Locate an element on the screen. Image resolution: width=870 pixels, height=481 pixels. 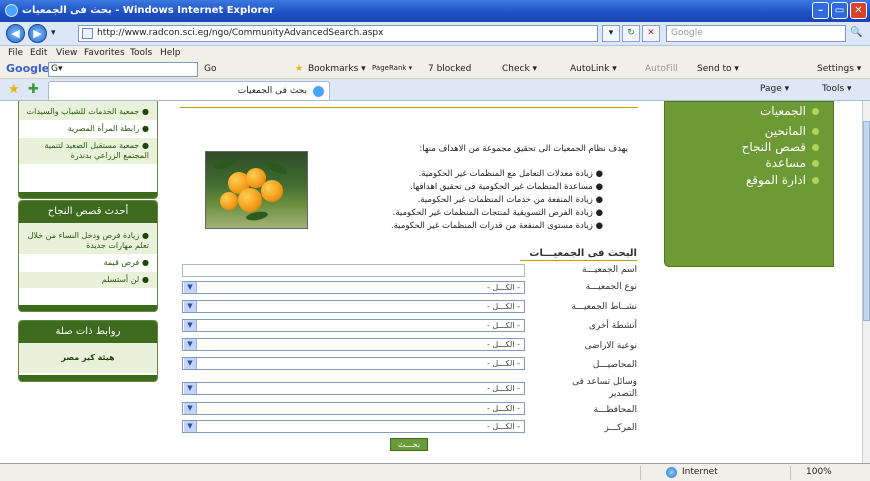
stop-button: ✕ is located at coordinates (651, 33).